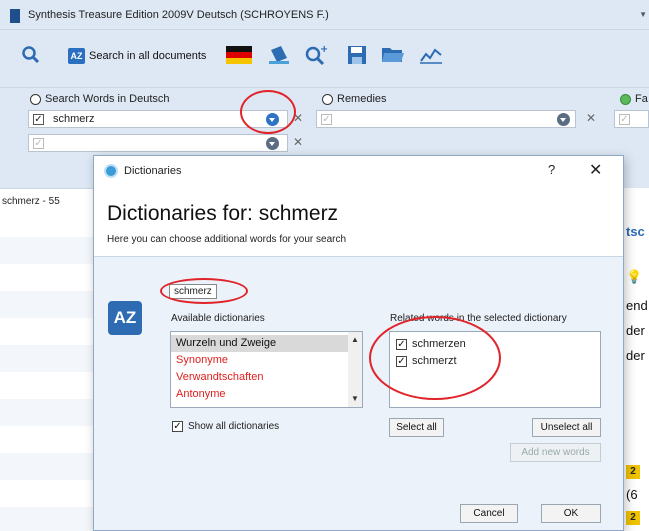 The height and width of the screenshot is (531, 649). I want to click on search-icon, so click(31, 55).